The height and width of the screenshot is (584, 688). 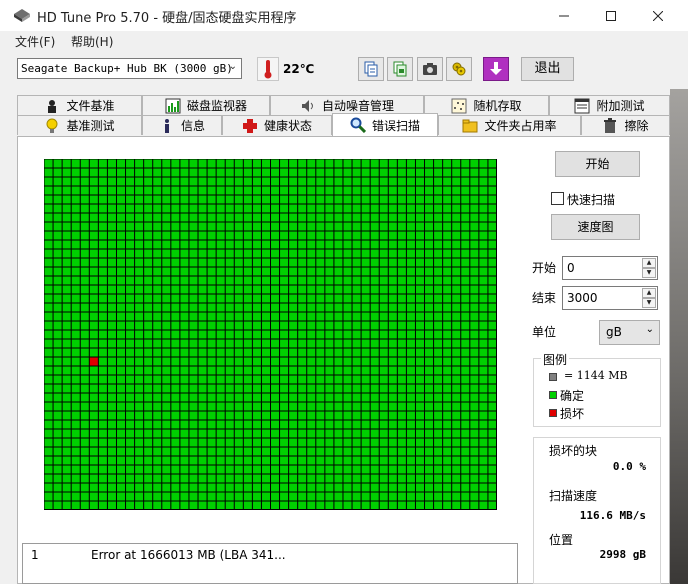 I want to click on tab-disk-monitor: 磁盘监视器, so click(x=206, y=105).